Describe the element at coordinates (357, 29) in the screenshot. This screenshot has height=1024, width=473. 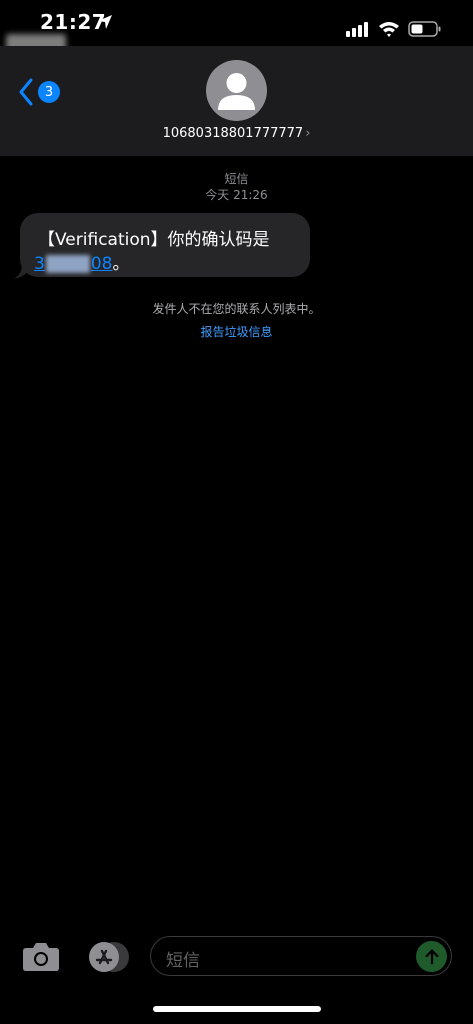
I see `cellular-signal-icon` at that location.